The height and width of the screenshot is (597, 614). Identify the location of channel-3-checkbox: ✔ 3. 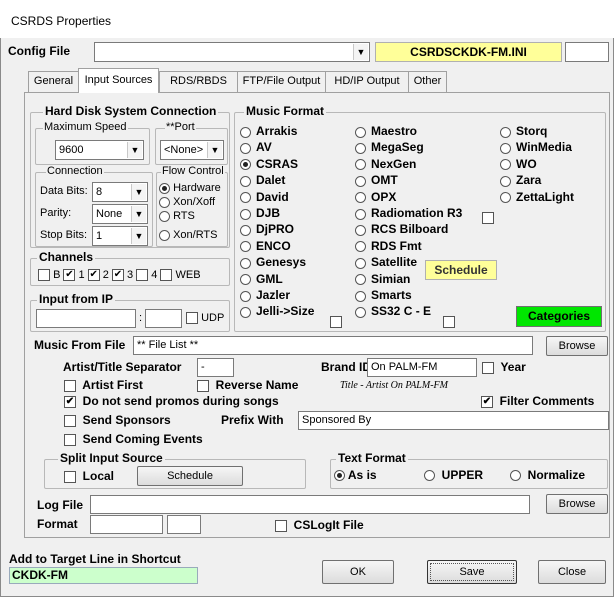
(122, 275).